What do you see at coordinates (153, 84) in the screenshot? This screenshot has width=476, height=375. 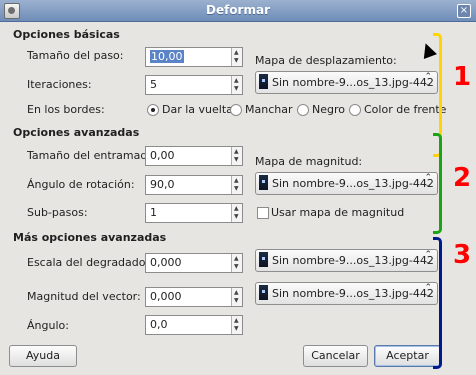 I see `iterations-value: 5` at bounding box center [153, 84].